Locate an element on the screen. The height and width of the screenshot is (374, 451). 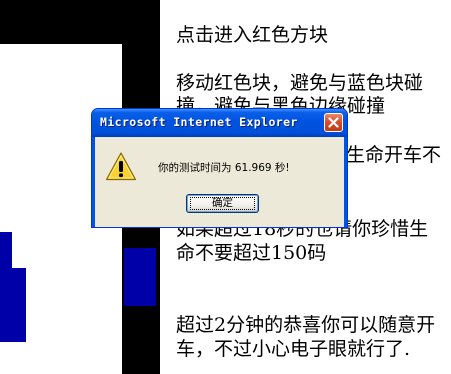
blue-block-right is located at coordinates (140, 277).